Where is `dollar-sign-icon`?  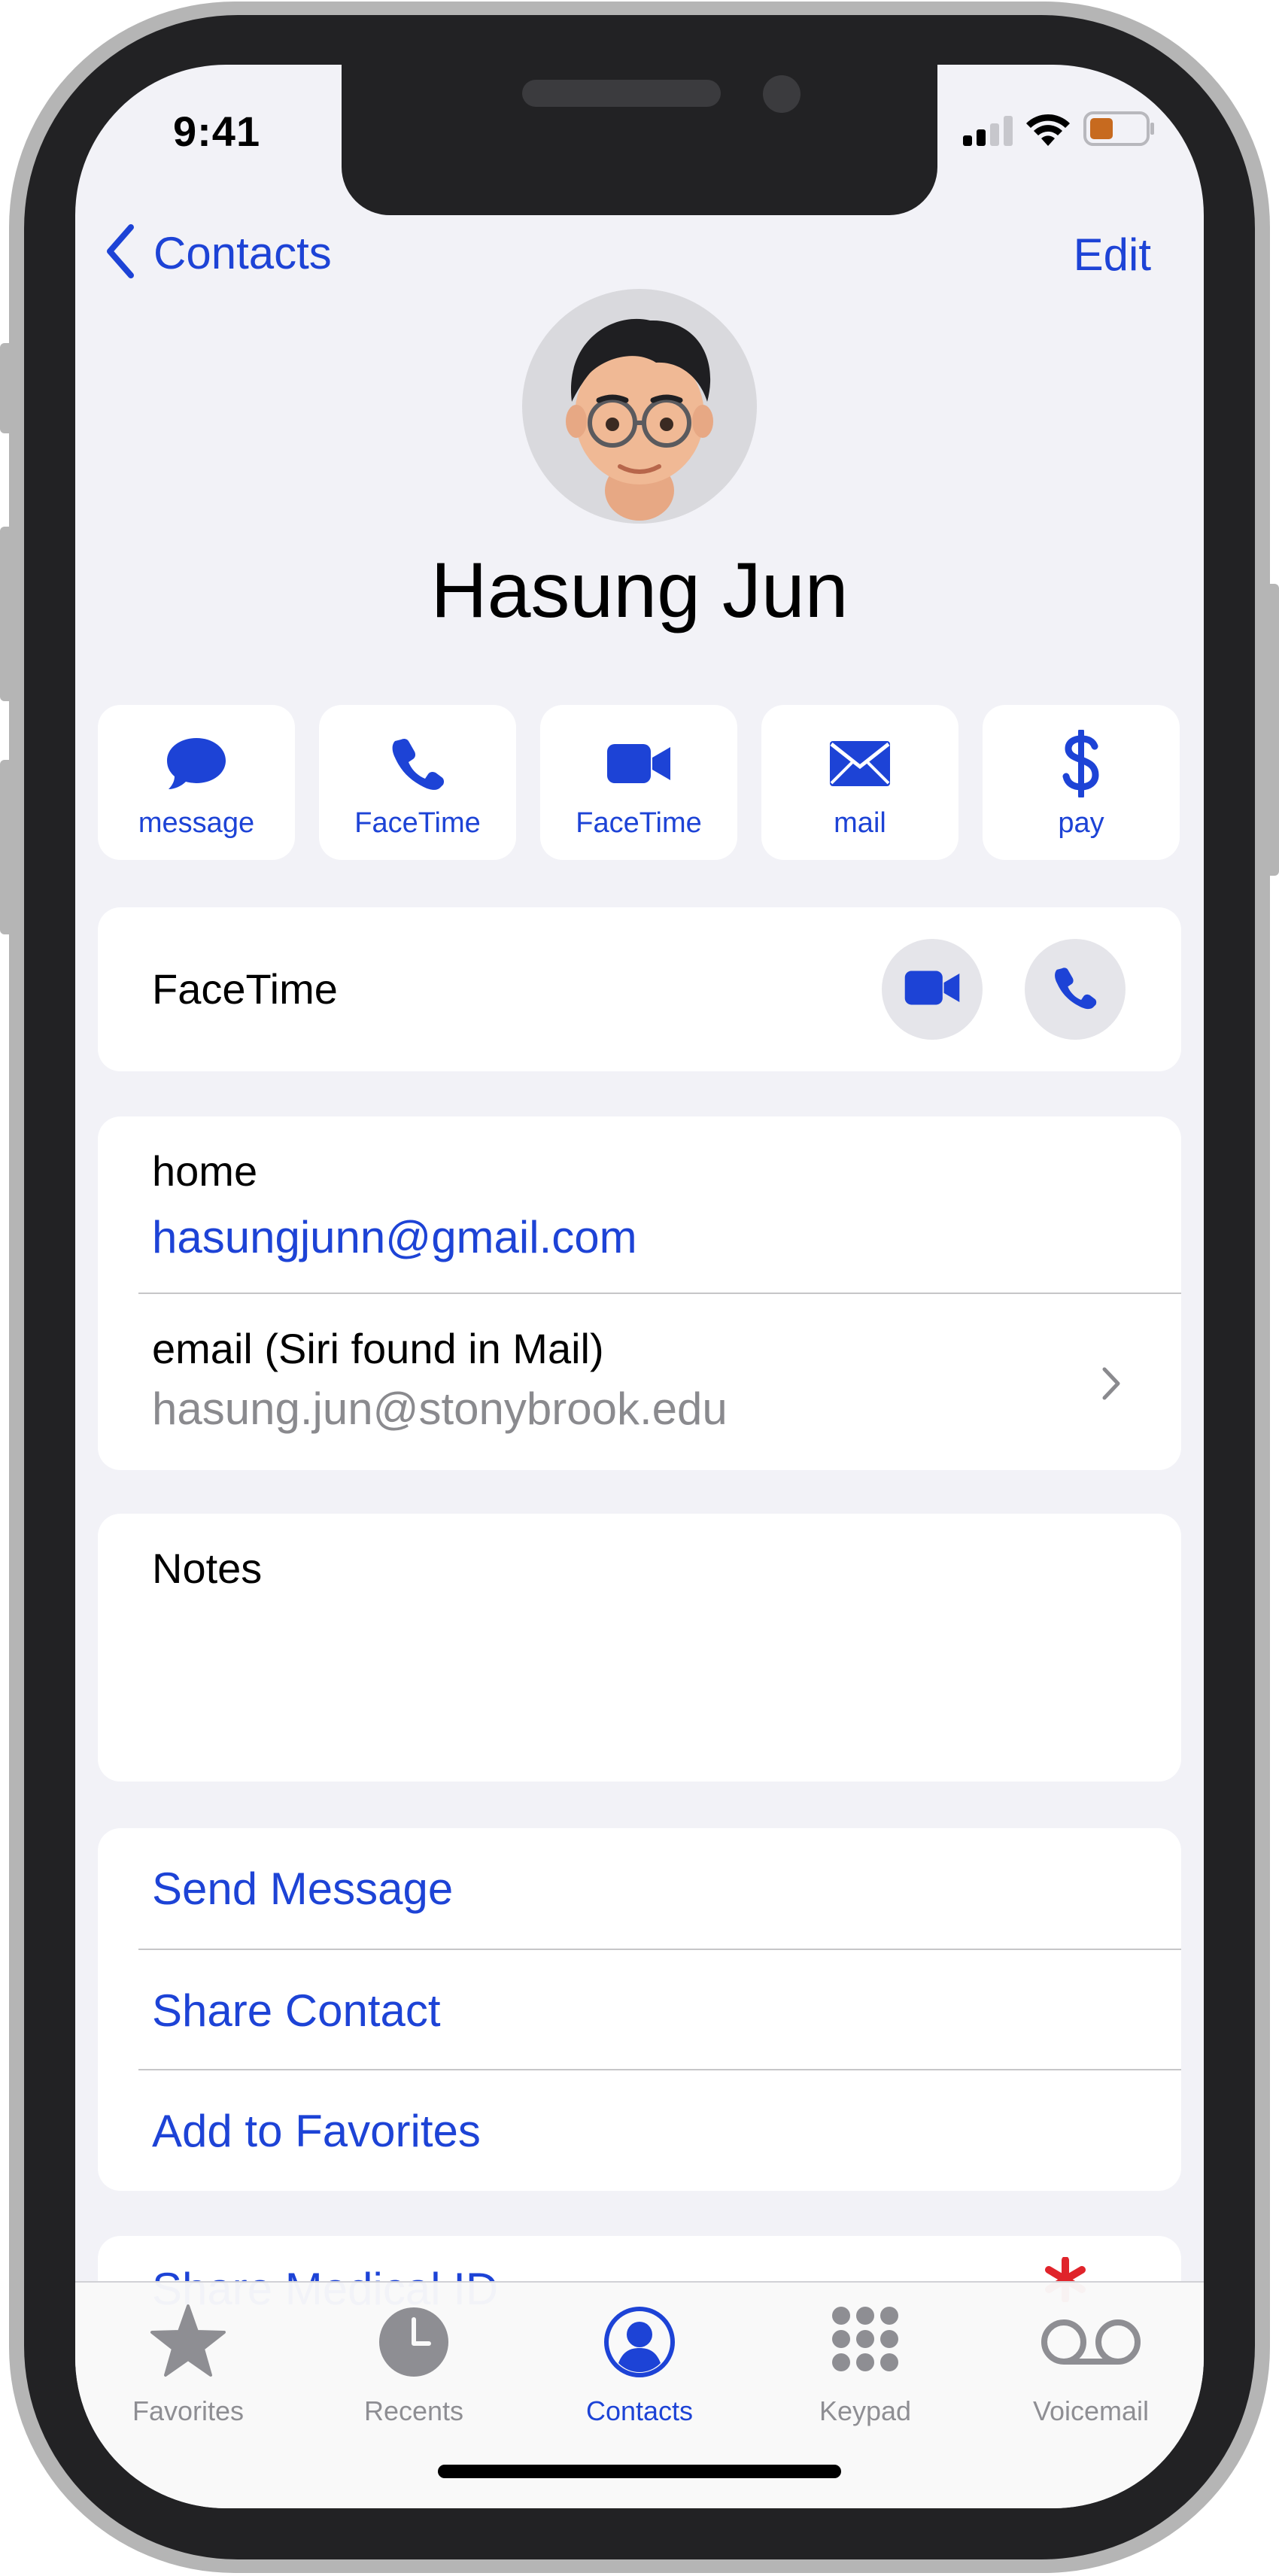 dollar-sign-icon is located at coordinates (1081, 764).